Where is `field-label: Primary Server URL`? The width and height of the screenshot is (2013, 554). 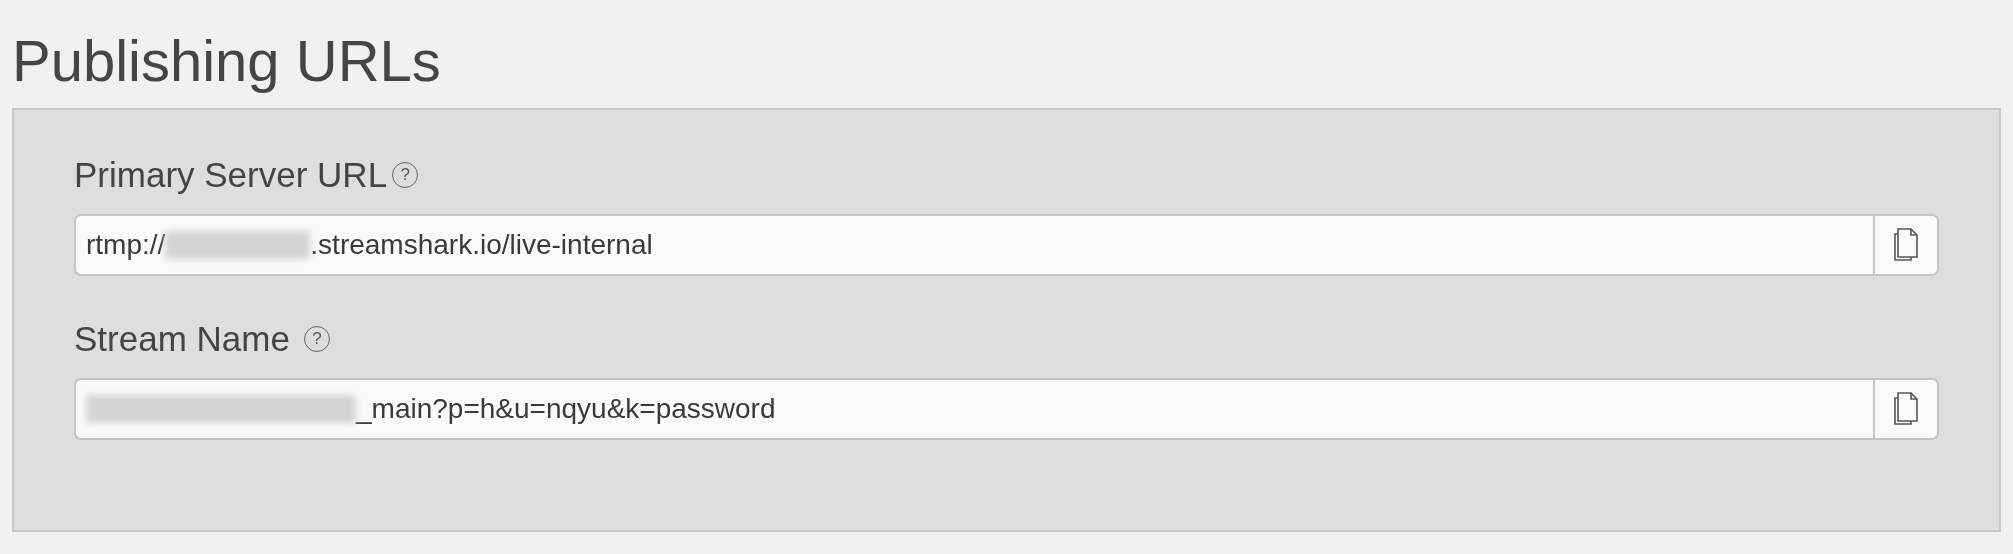
field-label: Primary Server URL is located at coordinates (231, 175).